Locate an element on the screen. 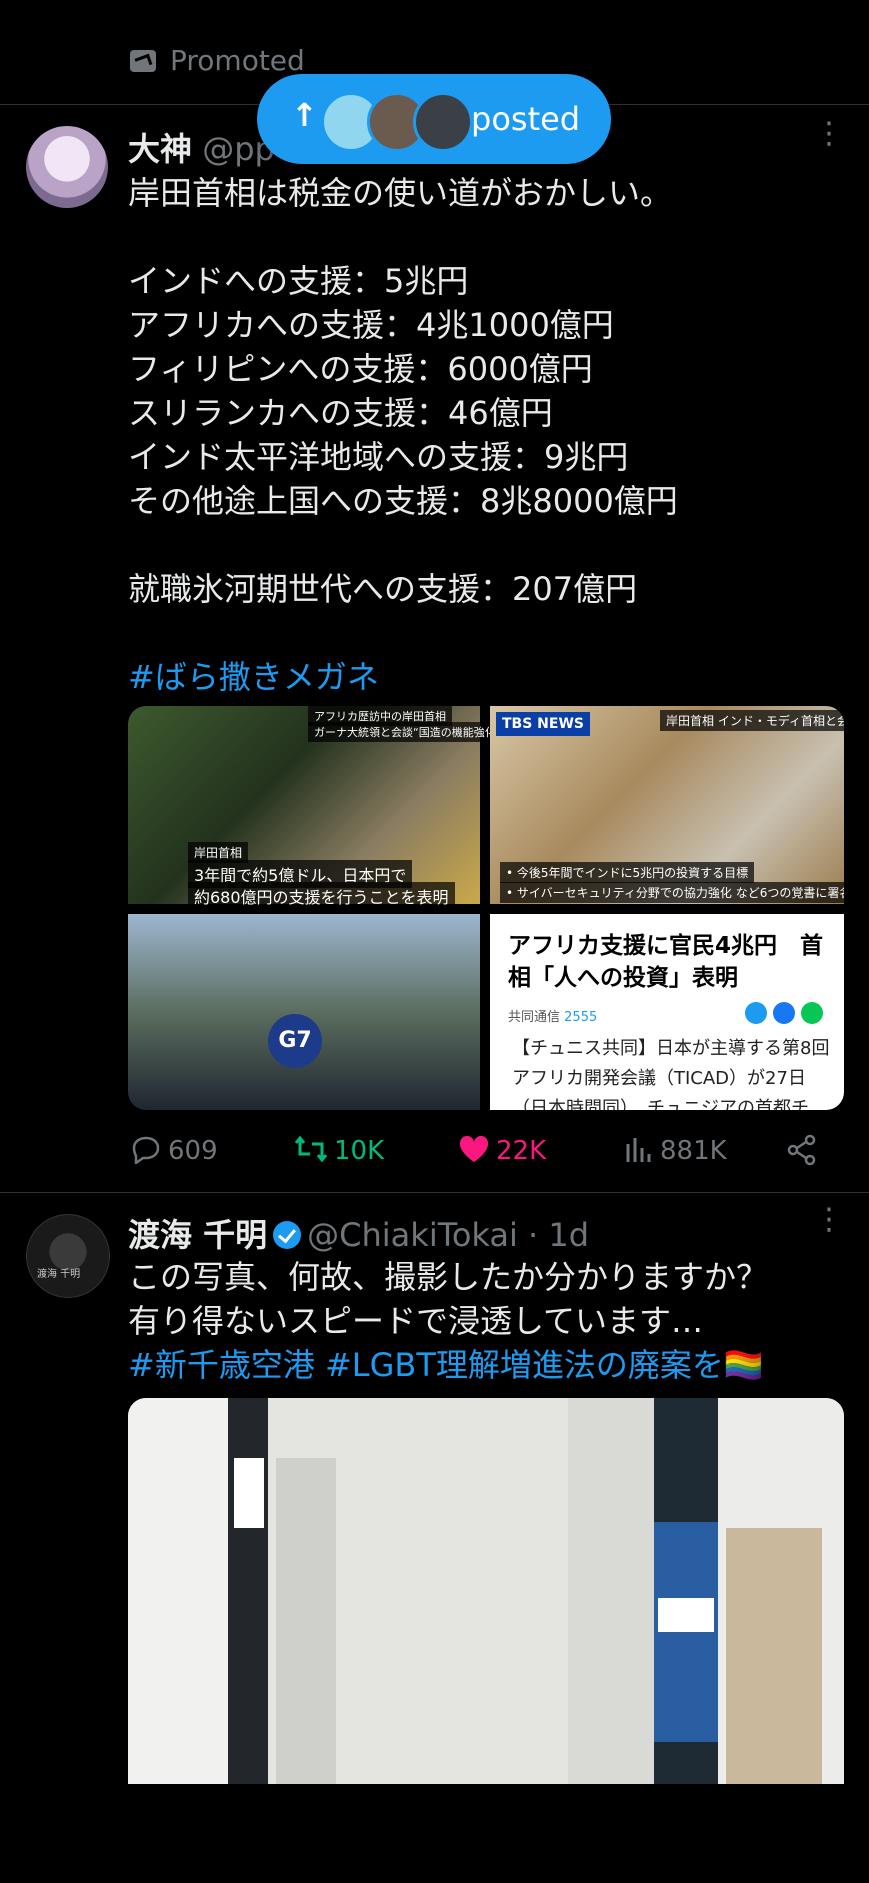  views-button: 881K is located at coordinates (675, 1150).